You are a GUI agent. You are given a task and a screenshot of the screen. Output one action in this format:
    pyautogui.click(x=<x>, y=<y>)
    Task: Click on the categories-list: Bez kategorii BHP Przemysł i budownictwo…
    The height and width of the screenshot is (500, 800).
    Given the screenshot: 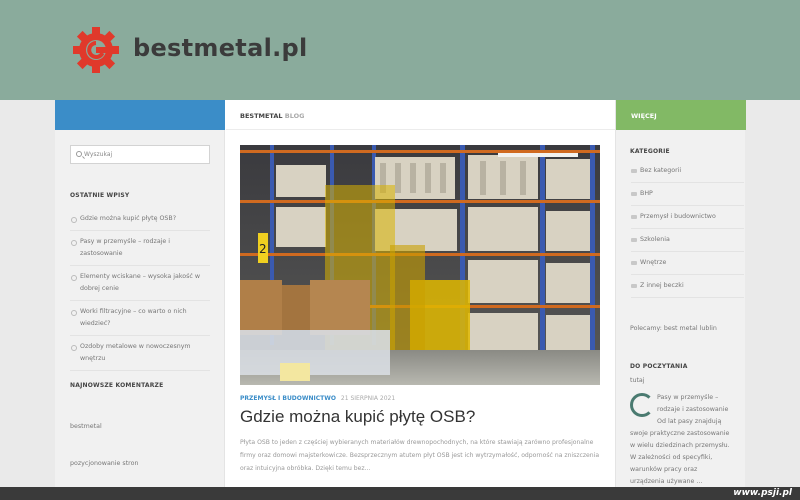 What is the action you would take?
    pyautogui.click(x=687, y=229)
    